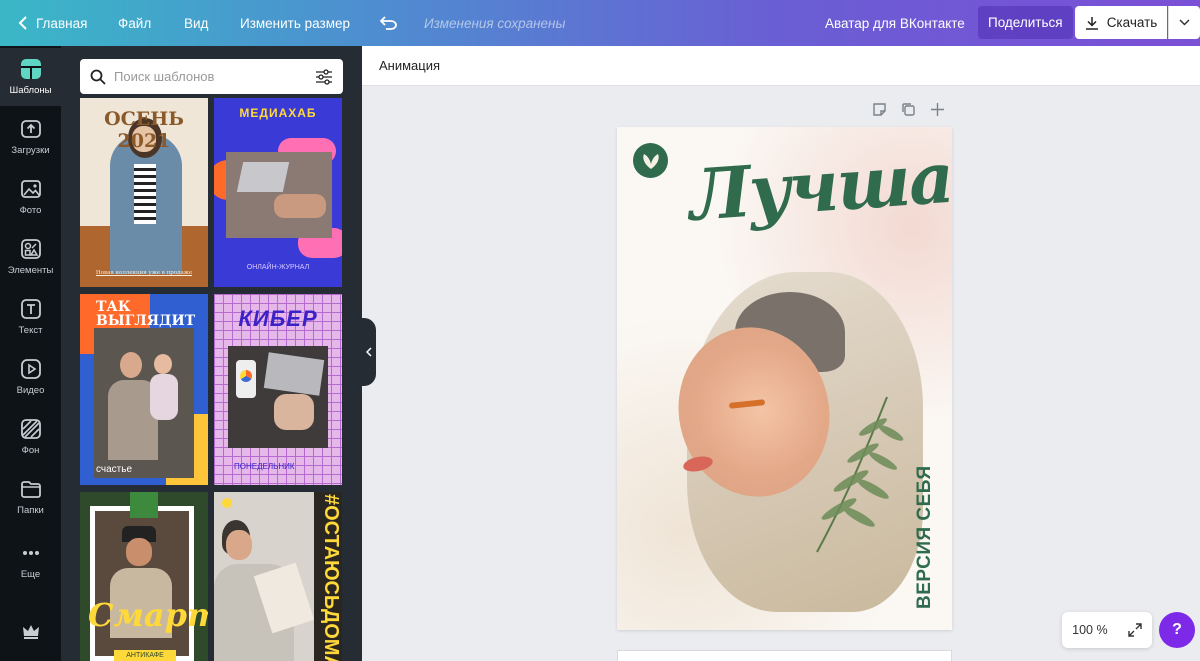 This screenshot has width=1200, height=661. What do you see at coordinates (30, 69) in the screenshot?
I see `templates-icon` at bounding box center [30, 69].